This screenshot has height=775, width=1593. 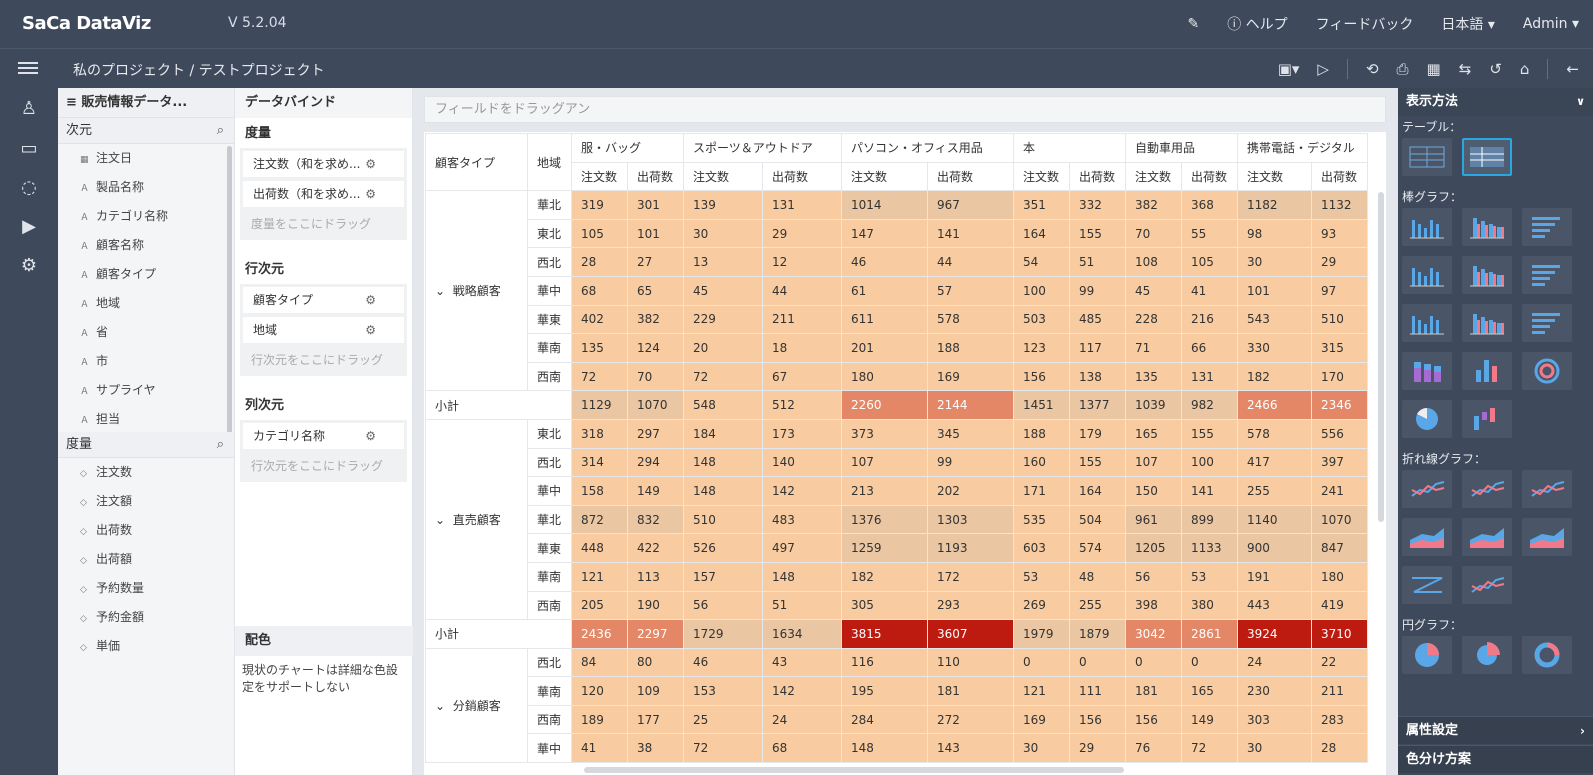 What do you see at coordinates (146, 617) in the screenshot?
I see `measure-field: ◇ 予約金額` at bounding box center [146, 617].